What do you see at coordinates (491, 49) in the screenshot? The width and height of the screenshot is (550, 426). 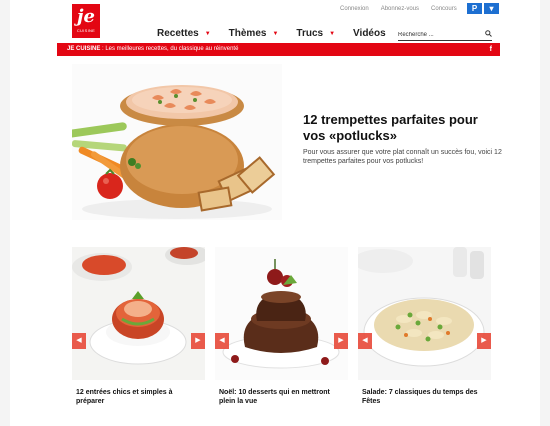 I see `facebook-icon: f` at bounding box center [491, 49].